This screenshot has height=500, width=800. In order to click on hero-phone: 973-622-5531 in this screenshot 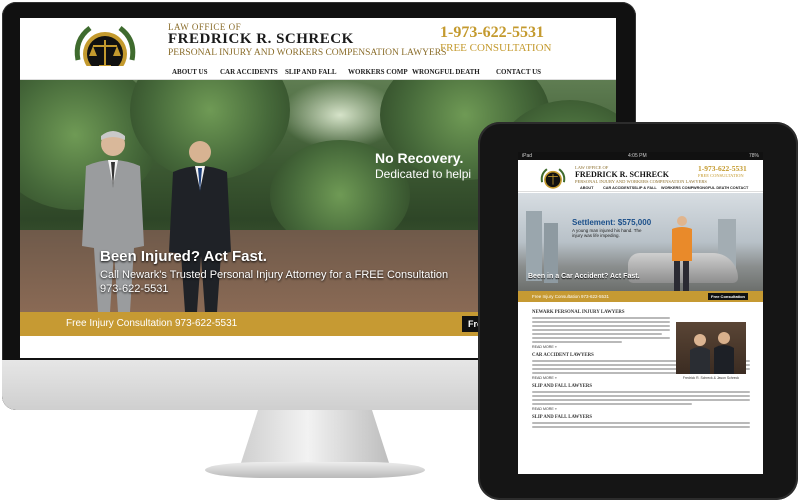, I will do `click(134, 289)`.